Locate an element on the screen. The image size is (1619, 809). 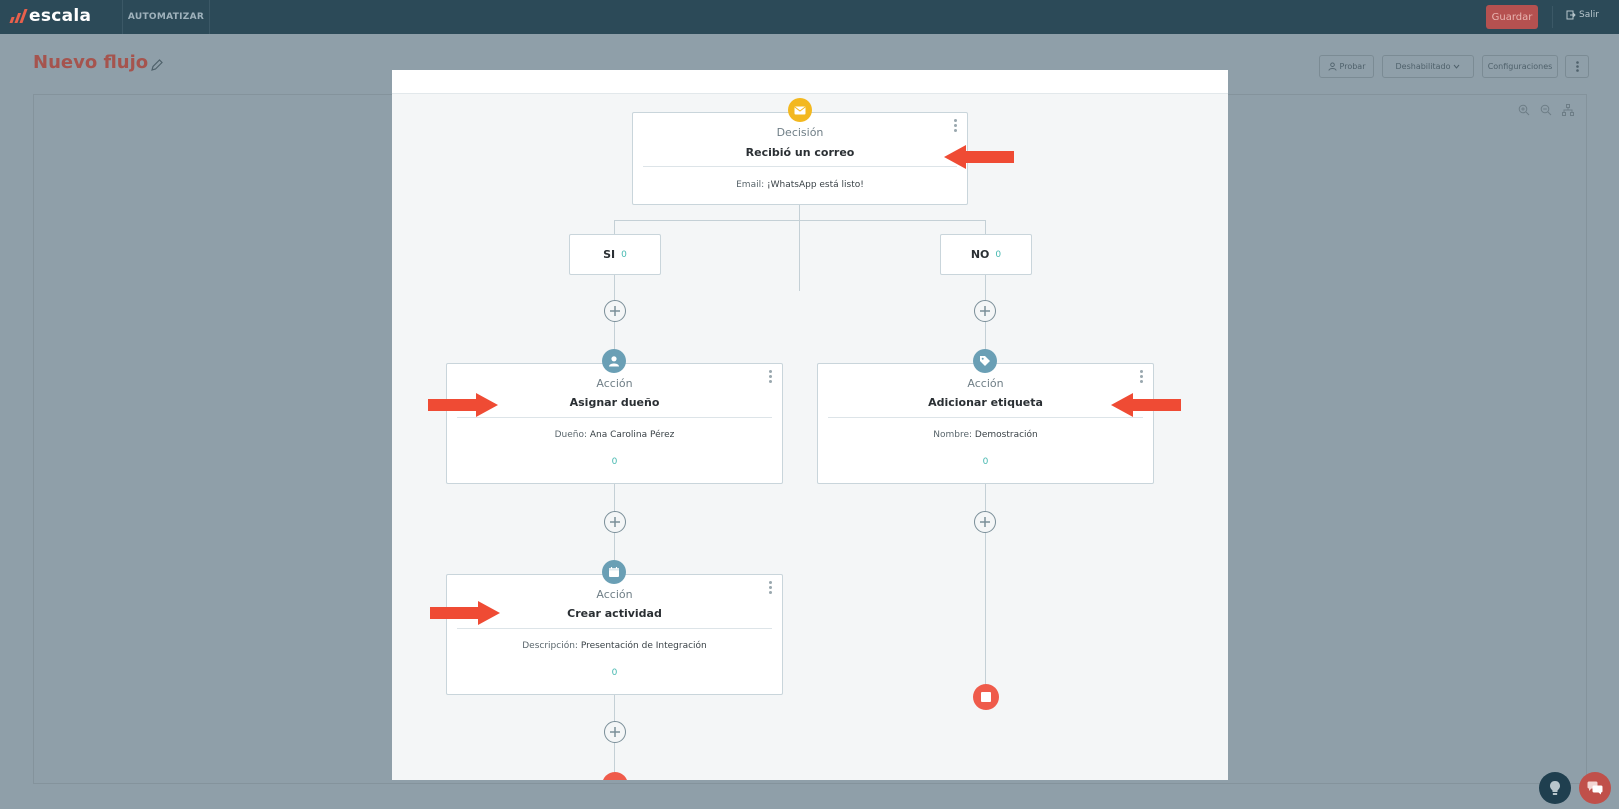
node-title: Adicionar etiqueta is located at coordinates (985, 402).